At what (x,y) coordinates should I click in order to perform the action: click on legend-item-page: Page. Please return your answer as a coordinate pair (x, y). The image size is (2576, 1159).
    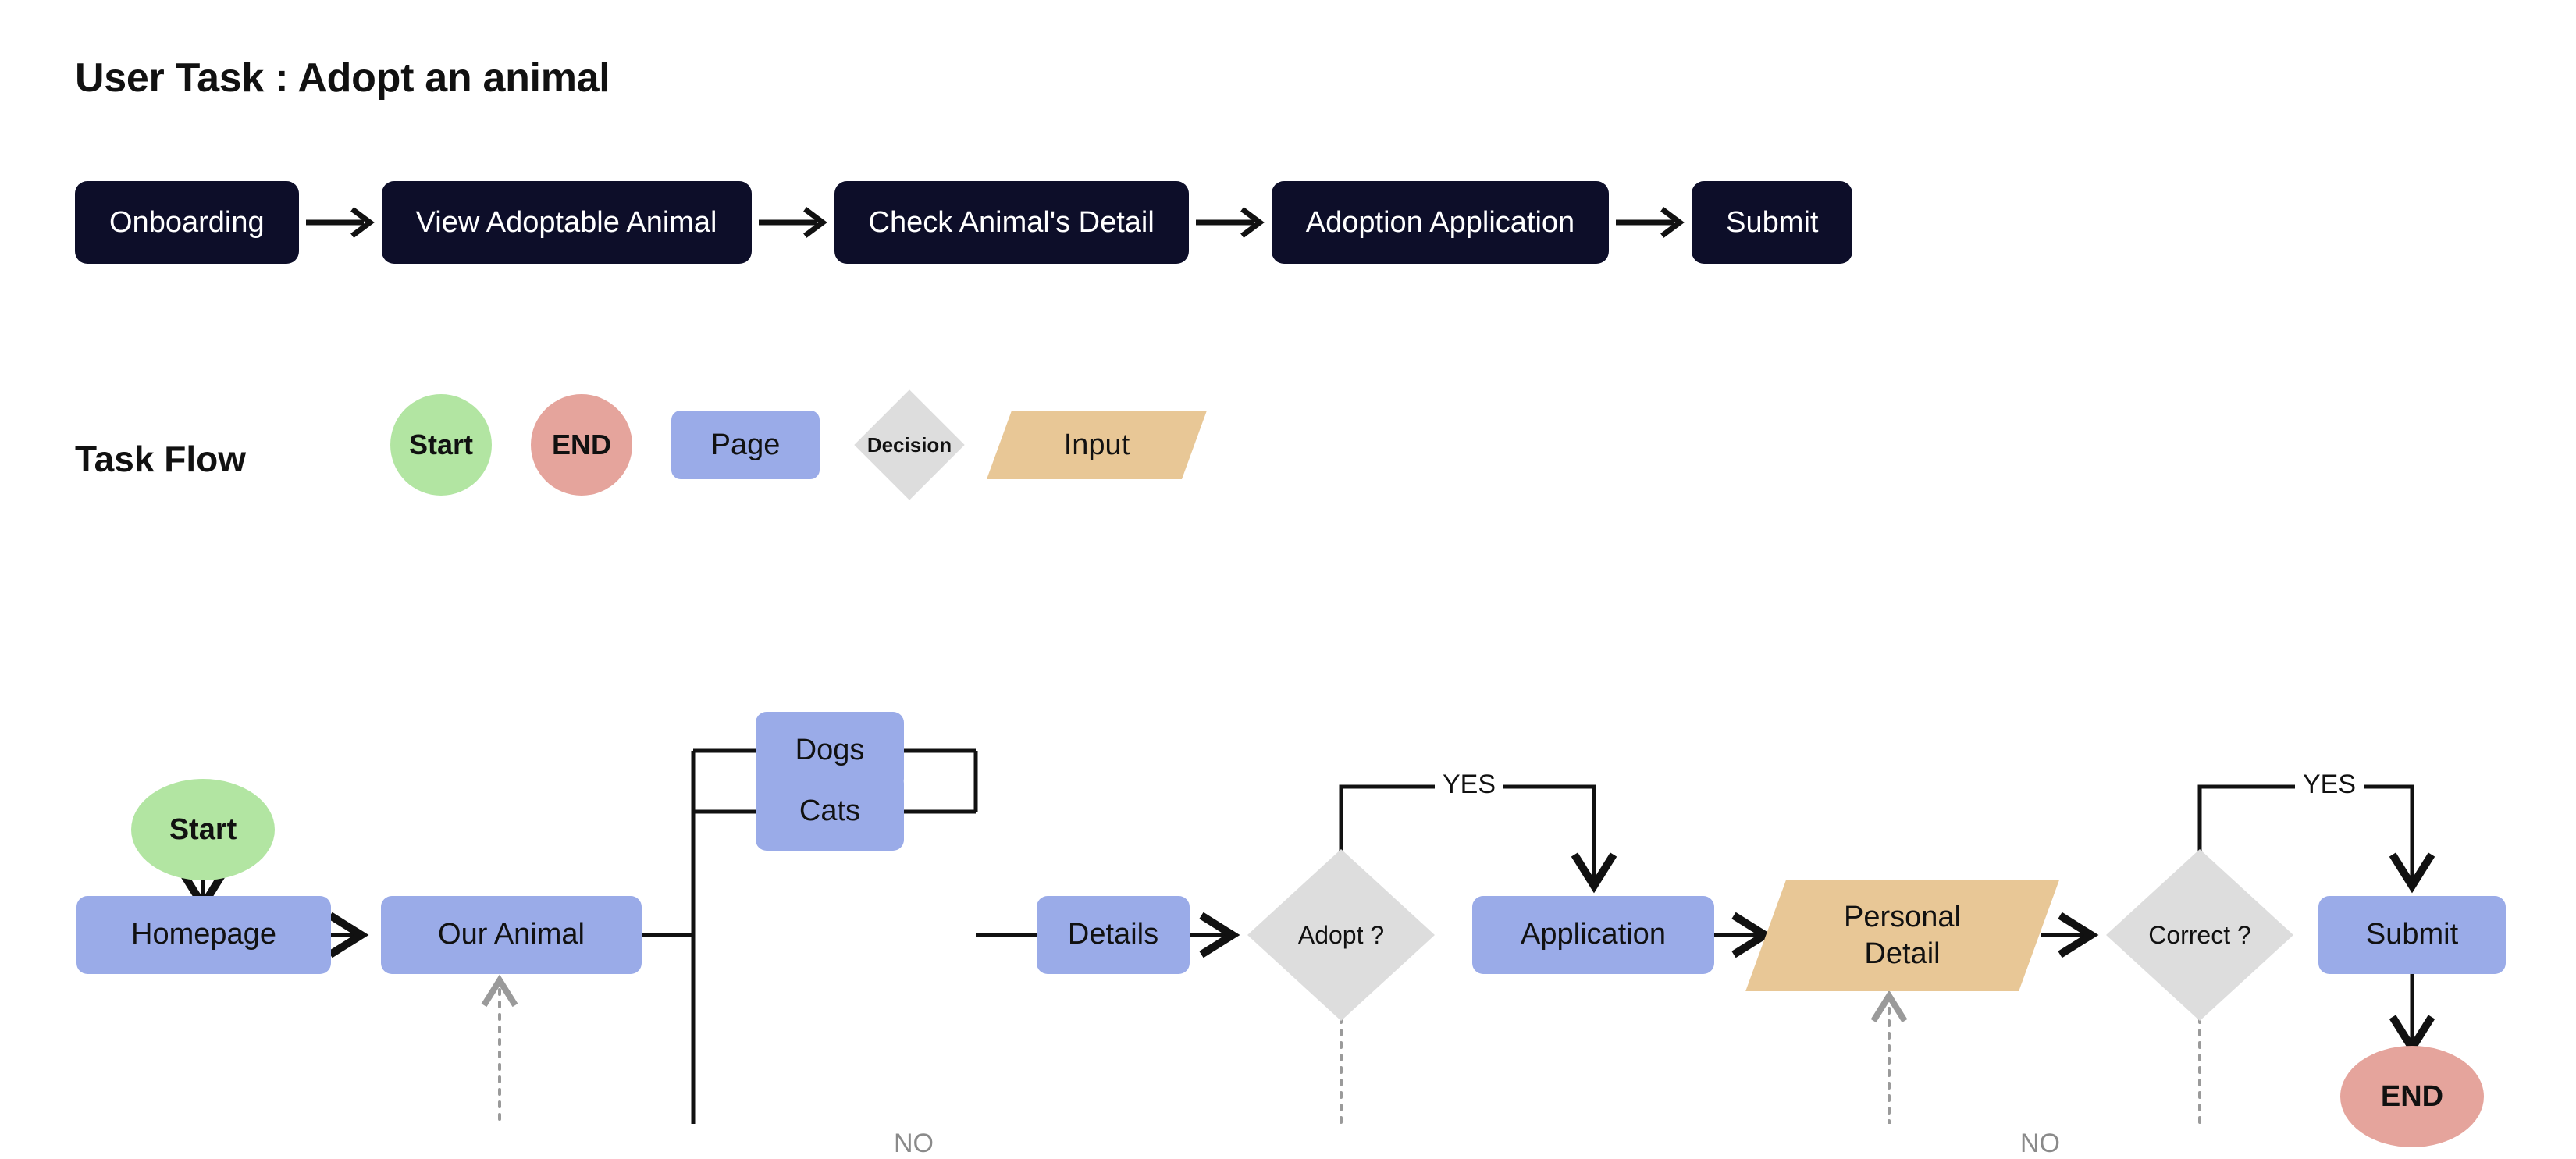
    Looking at the image, I should click on (745, 445).